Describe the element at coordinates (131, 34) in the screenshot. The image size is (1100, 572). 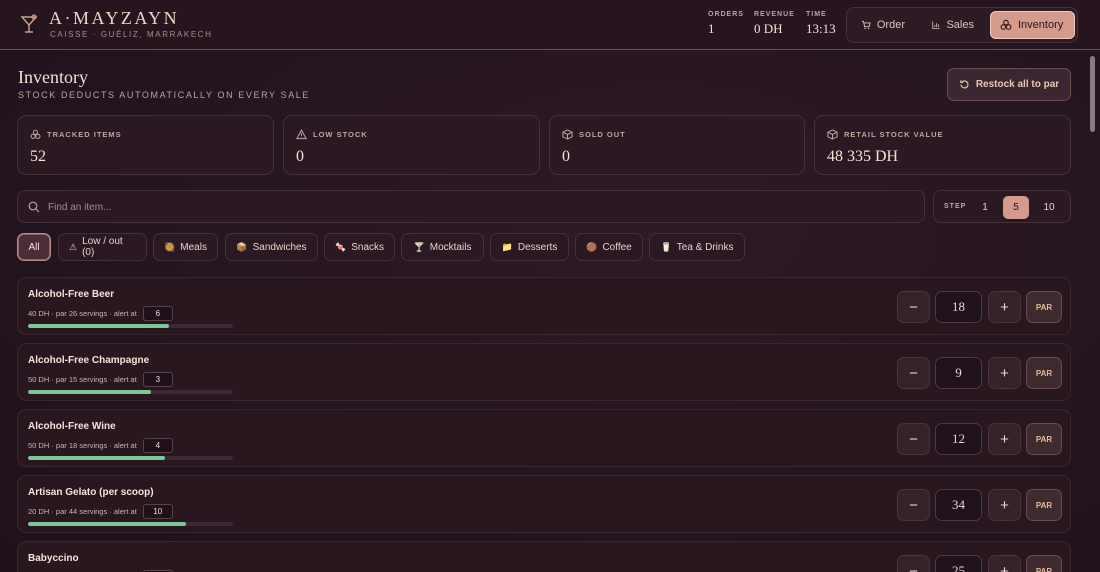
I see `brand-subtitle: CAISSE · GUÉLIZ, MARRAKECH` at that location.